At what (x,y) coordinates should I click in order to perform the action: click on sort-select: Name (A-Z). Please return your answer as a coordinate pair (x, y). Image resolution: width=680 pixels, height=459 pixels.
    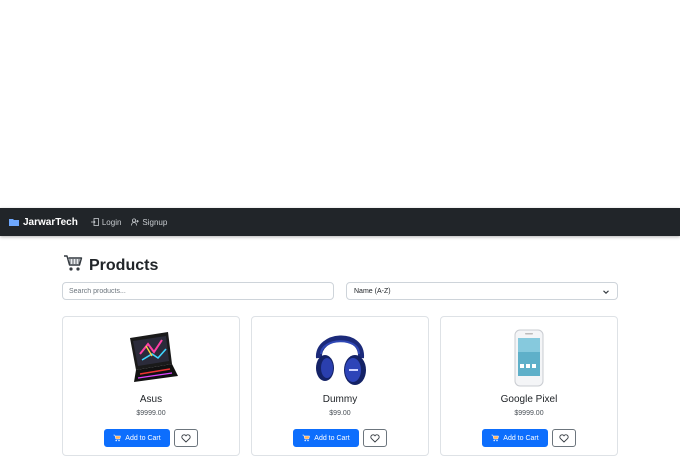
    Looking at the image, I should click on (482, 291).